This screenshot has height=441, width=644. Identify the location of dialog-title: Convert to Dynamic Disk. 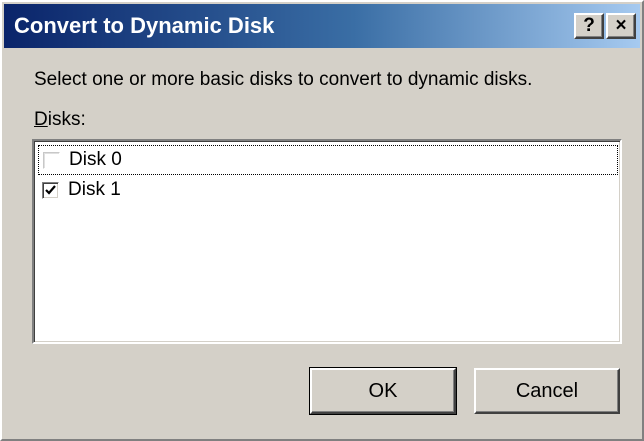
(144, 25).